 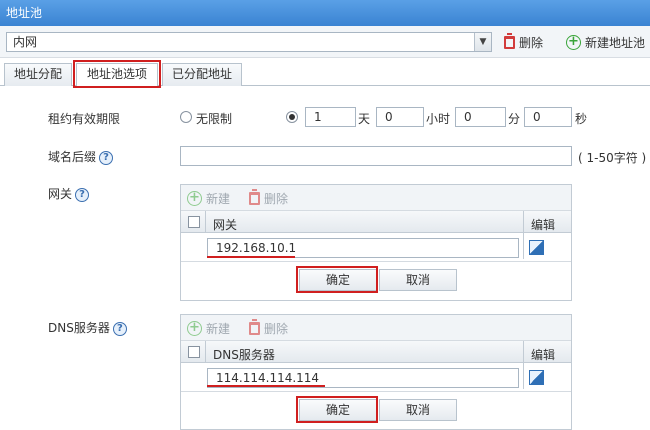 I want to click on dns-delete-button: 删除, so click(x=268, y=328).